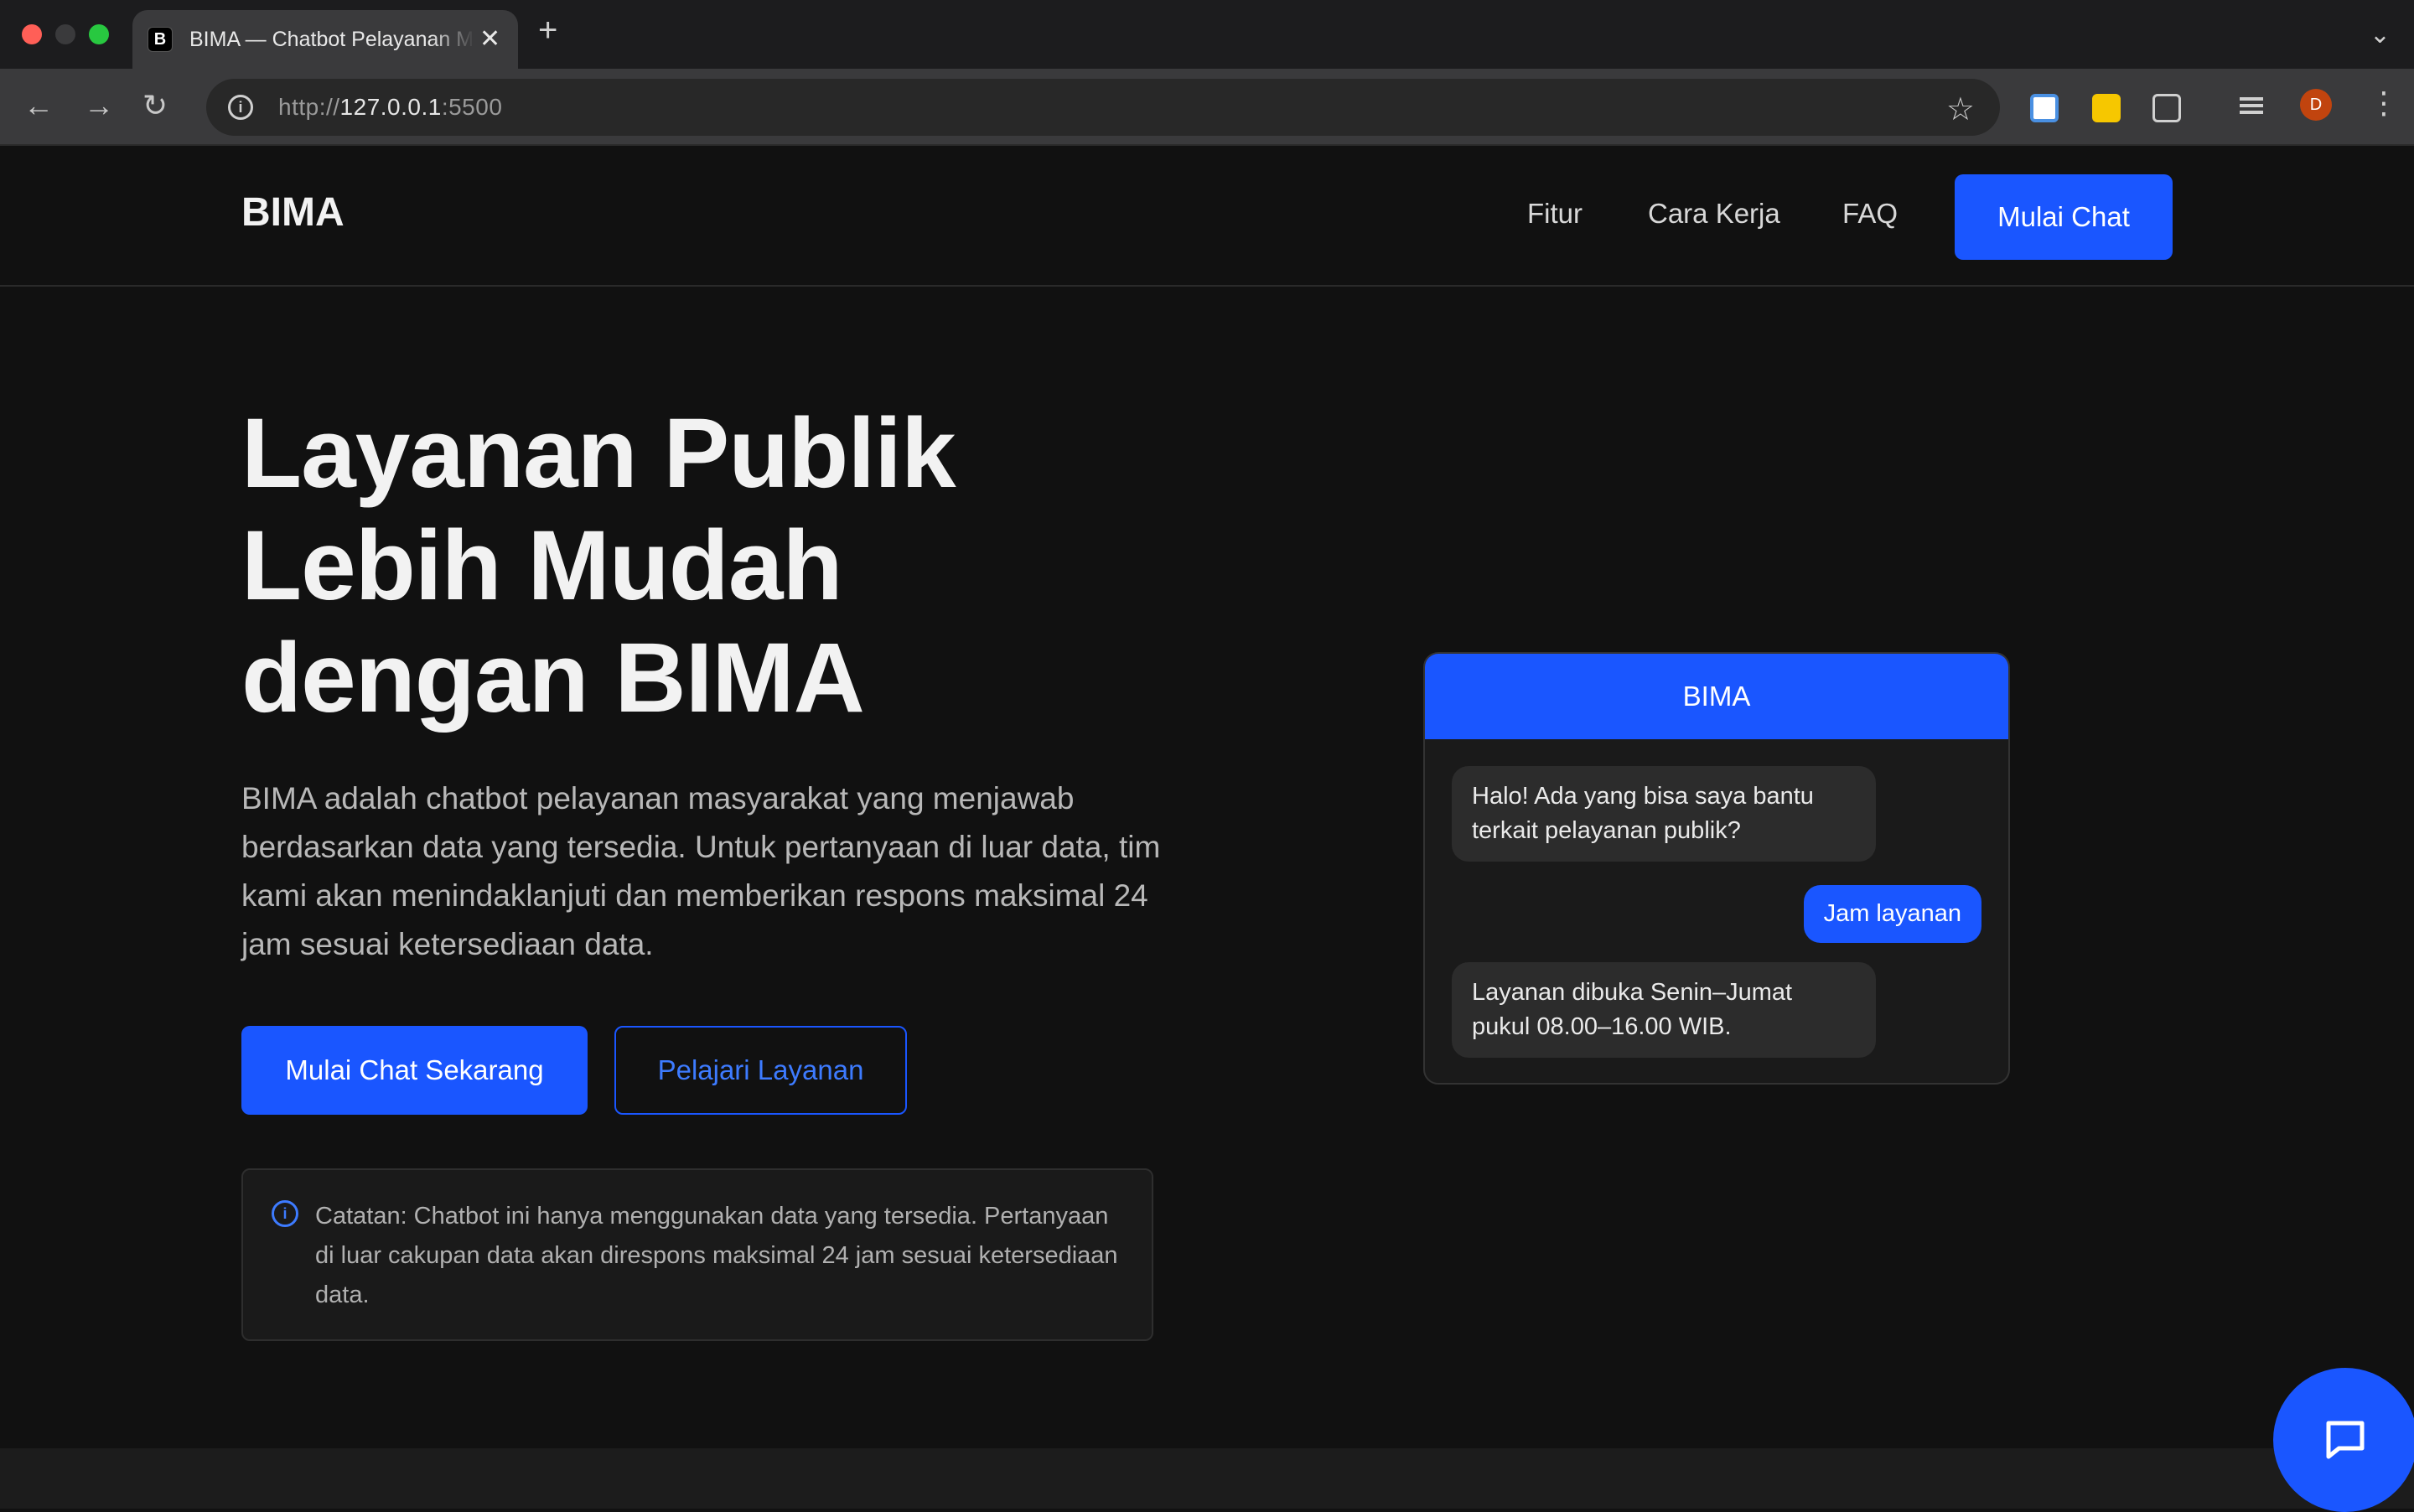 The height and width of the screenshot is (1512, 2414). What do you see at coordinates (39, 106) in the screenshot?
I see `back-arrow-icon: ←` at bounding box center [39, 106].